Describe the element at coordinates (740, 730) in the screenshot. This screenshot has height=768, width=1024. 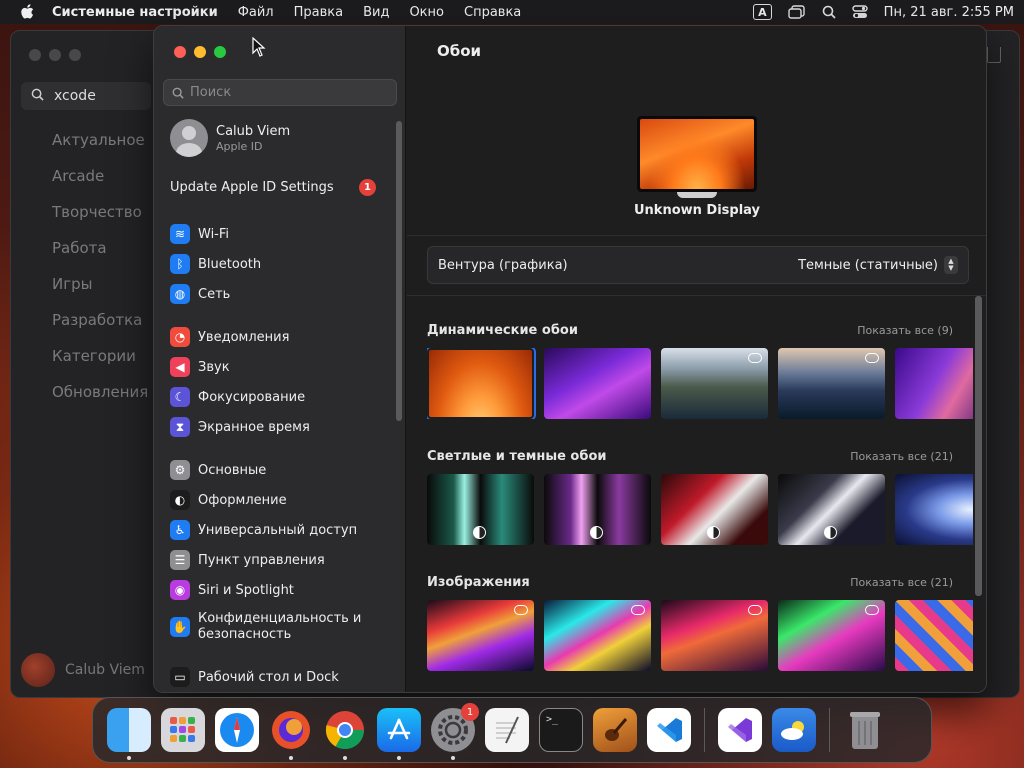
I see `dock-visual-studio-icon` at that location.